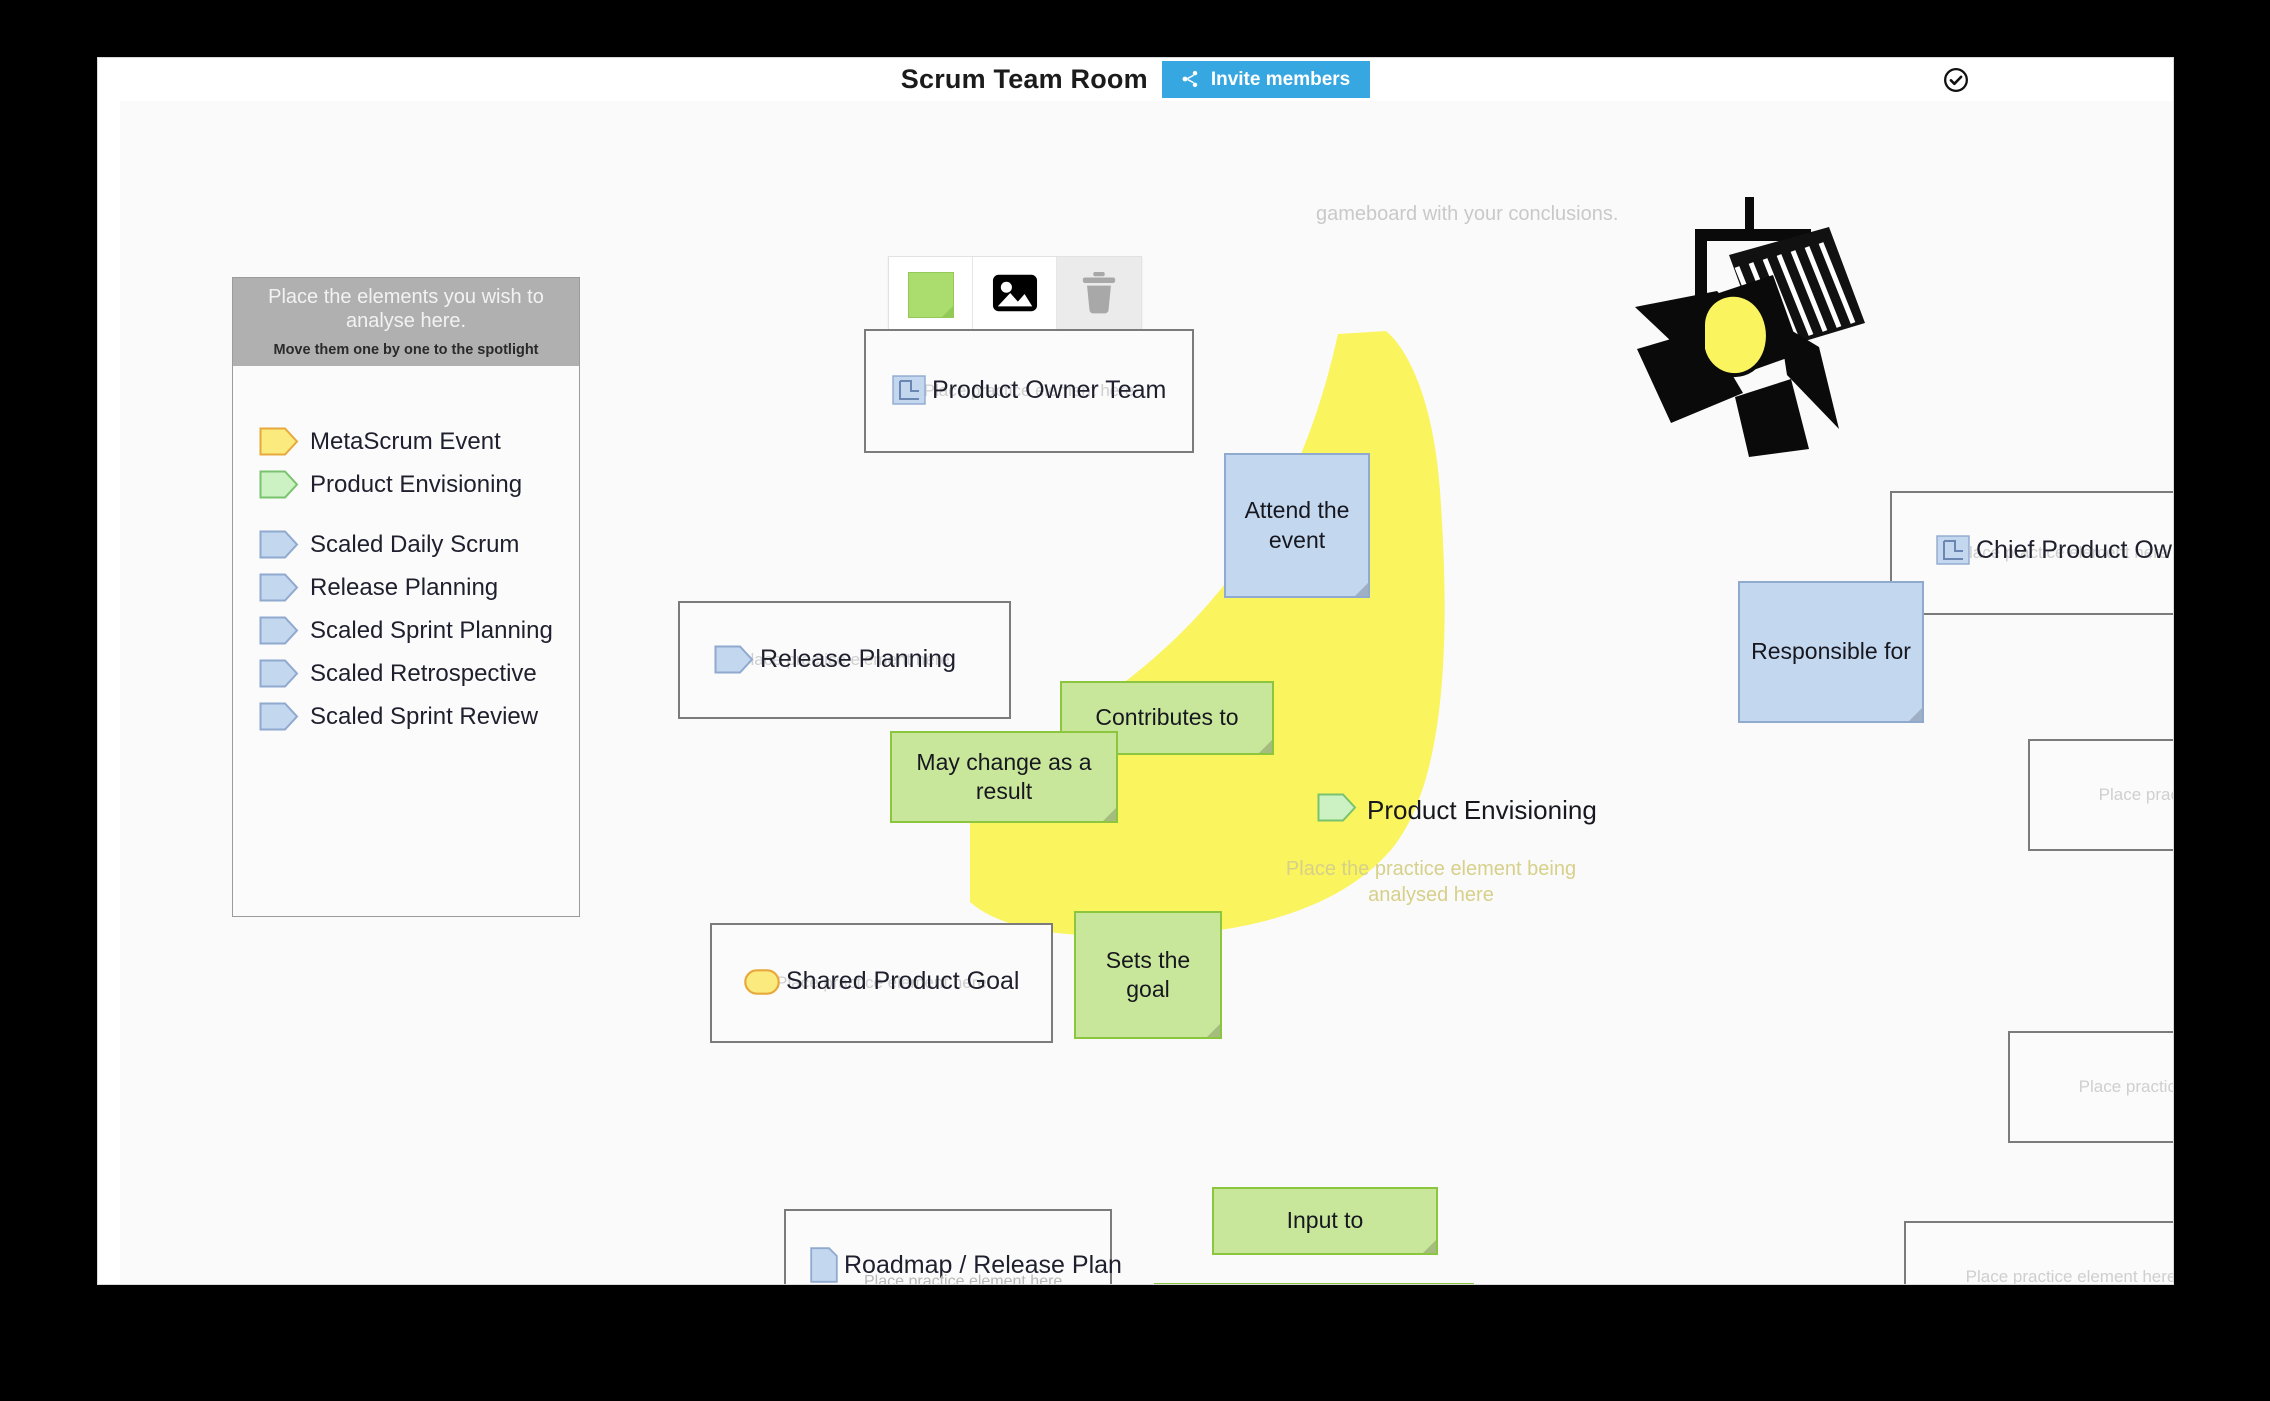 Image resolution: width=2270 pixels, height=1401 pixels. Describe the element at coordinates (1482, 809) in the screenshot. I see `spotlight-element-label: Product Envisioning` at that location.